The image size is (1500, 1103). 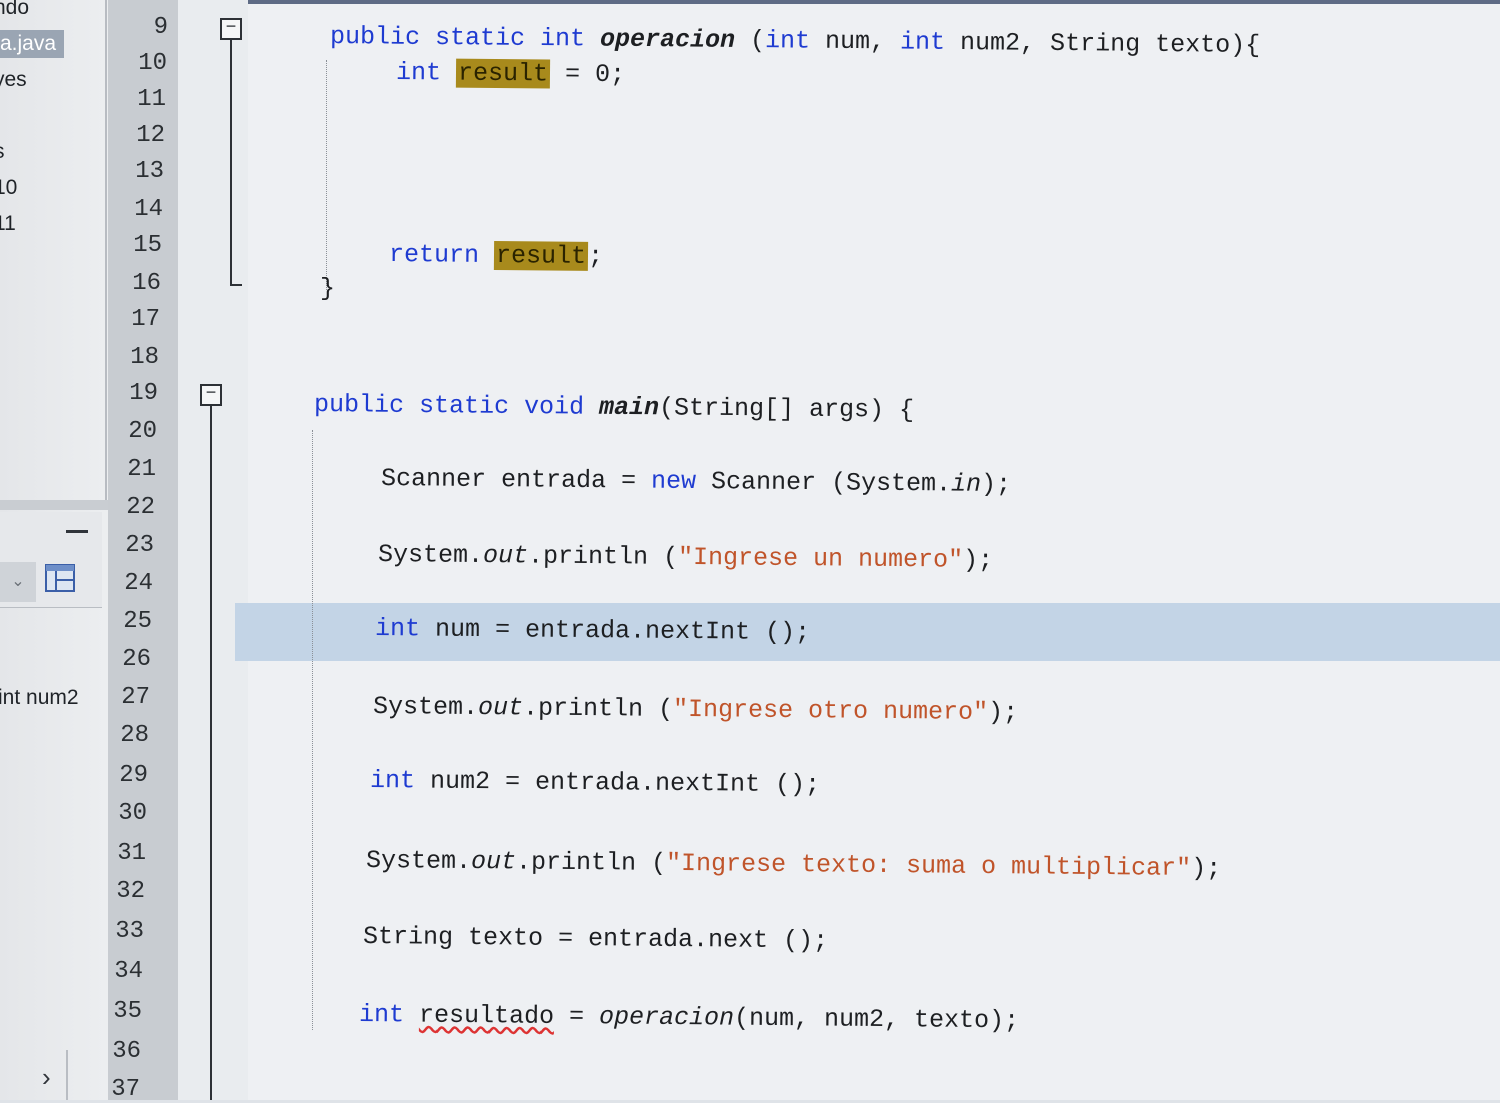 I want to click on line-number: 24, so click(x=120, y=583).